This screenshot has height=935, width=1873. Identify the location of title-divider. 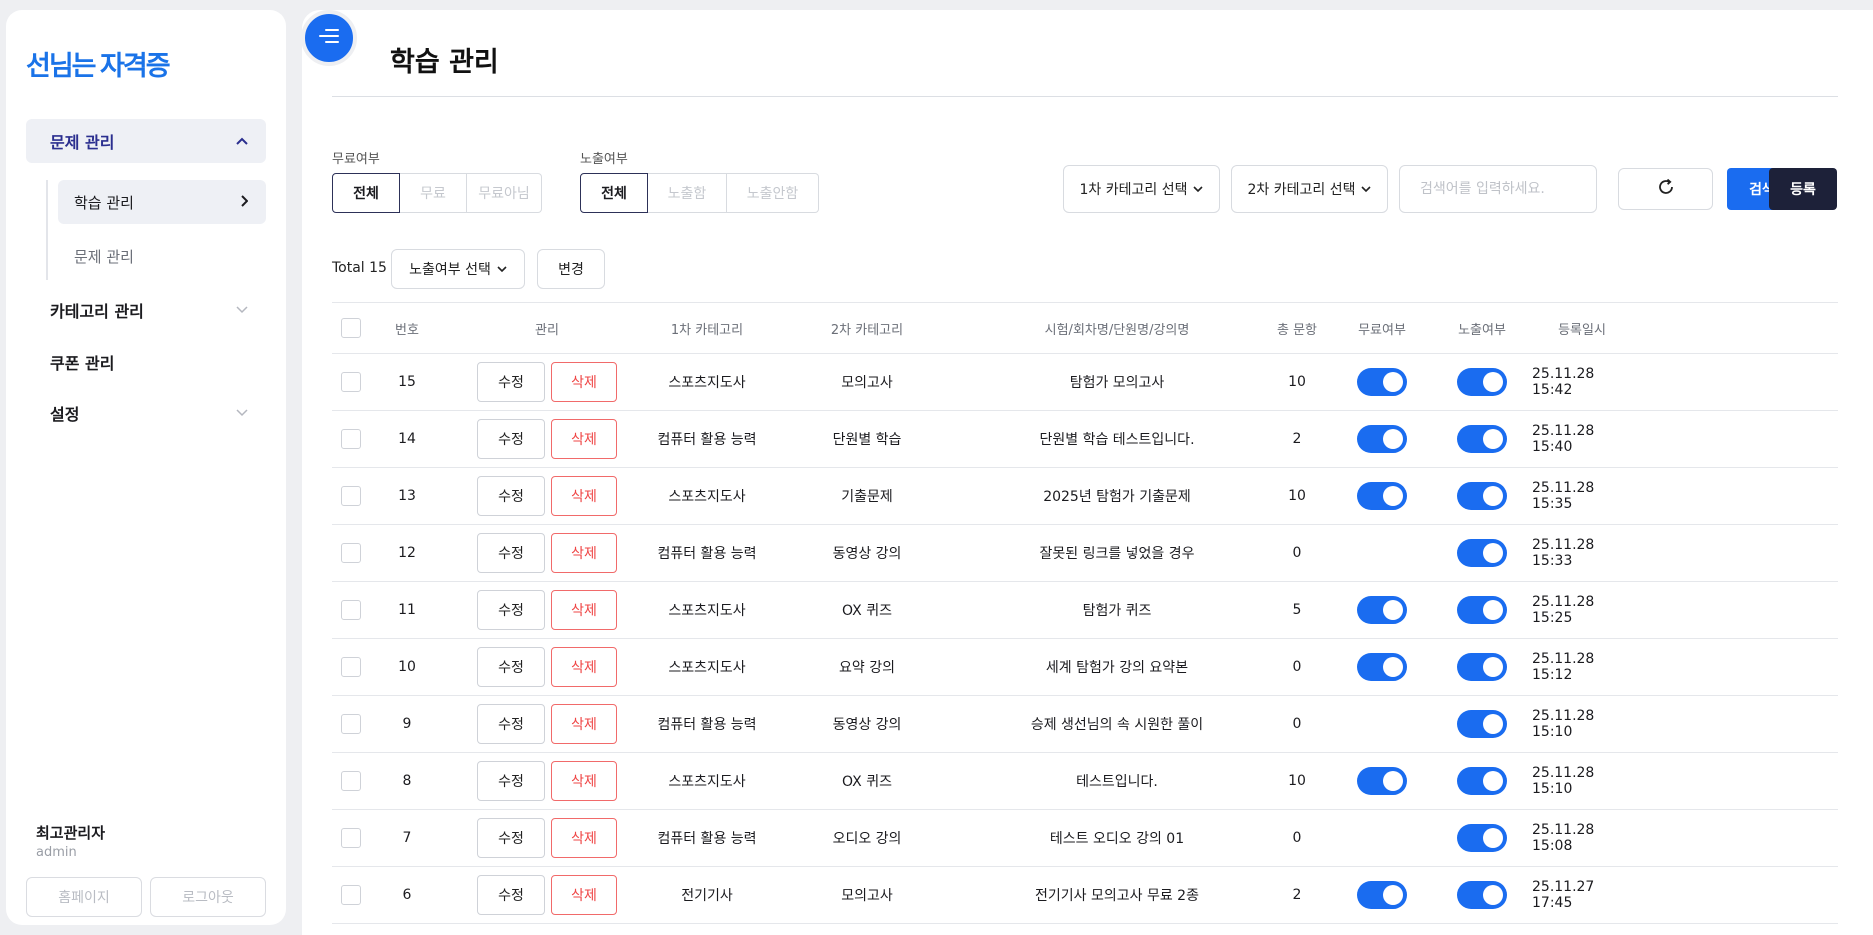
(1085, 96).